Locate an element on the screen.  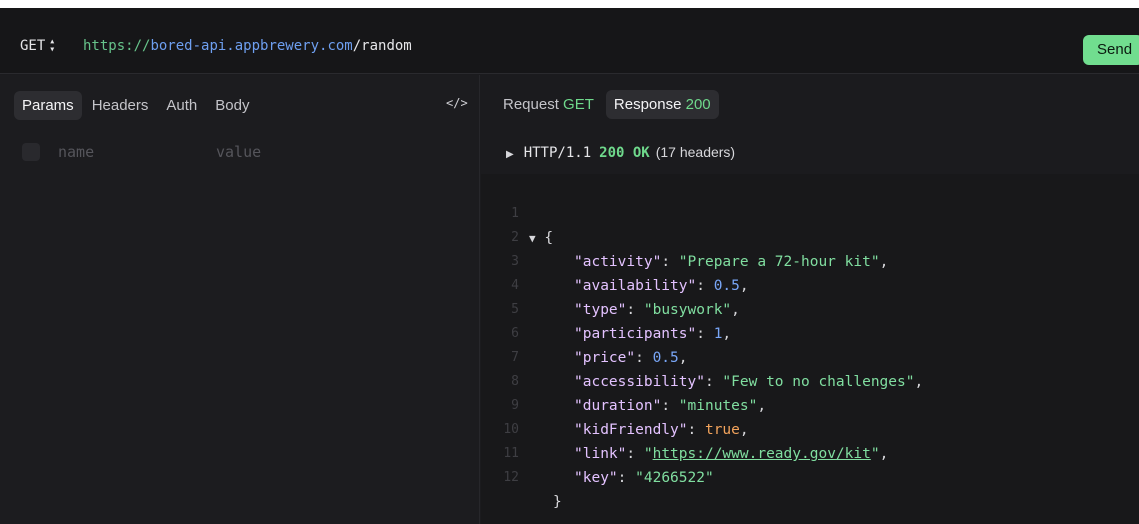
headers-count: (17 headers) is located at coordinates (695, 152).